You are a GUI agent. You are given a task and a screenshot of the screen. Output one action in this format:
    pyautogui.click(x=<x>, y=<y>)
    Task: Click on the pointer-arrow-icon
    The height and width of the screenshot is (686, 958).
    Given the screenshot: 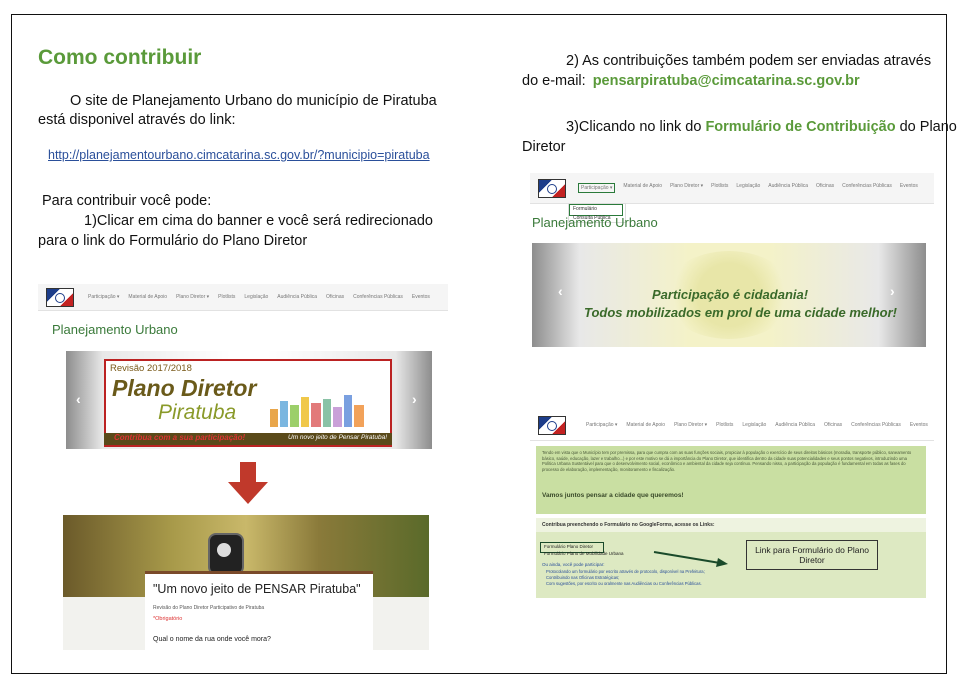 What is the action you would take?
    pyautogui.click(x=690, y=559)
    